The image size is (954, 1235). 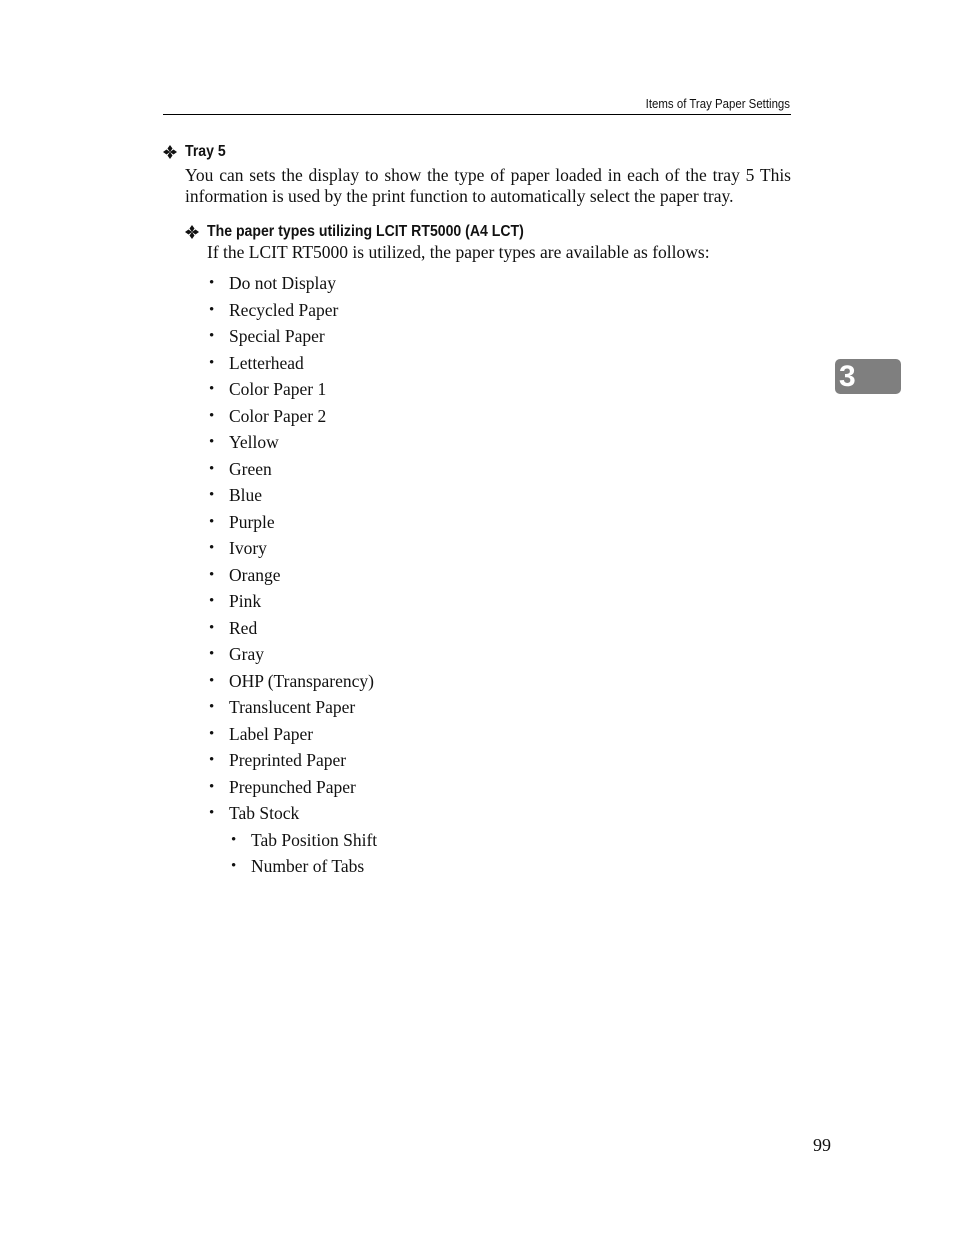 What do you see at coordinates (477, 114) in the screenshot?
I see `header-rule` at bounding box center [477, 114].